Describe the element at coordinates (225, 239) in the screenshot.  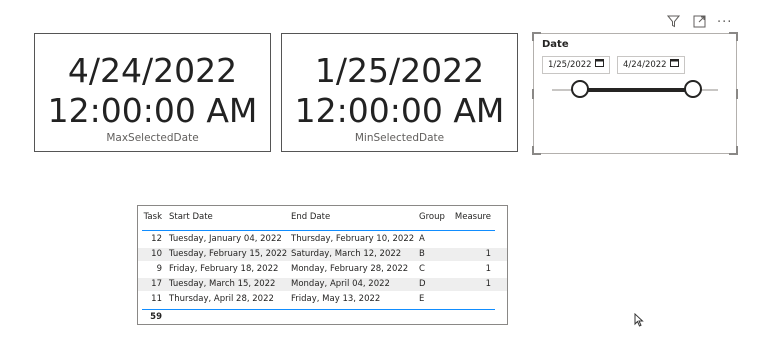
I see `cell-start-date: Tuesday, January 04, 2022` at that location.